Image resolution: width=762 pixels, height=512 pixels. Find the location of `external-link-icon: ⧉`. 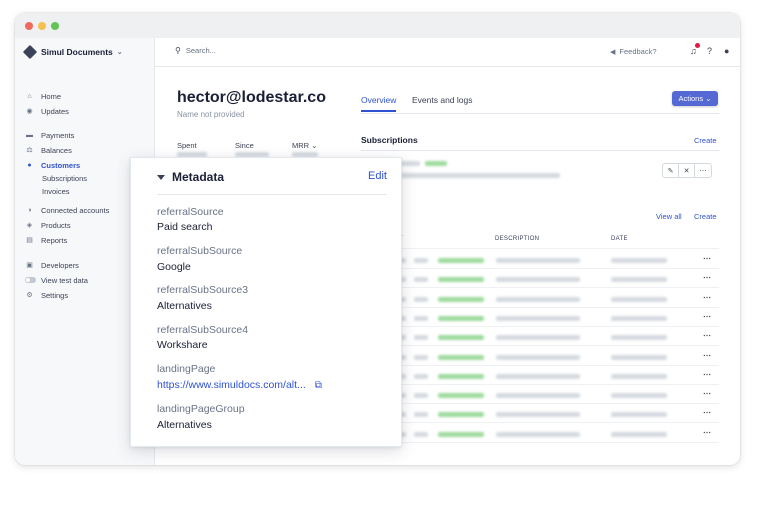

external-link-icon: ⧉ is located at coordinates (318, 385).